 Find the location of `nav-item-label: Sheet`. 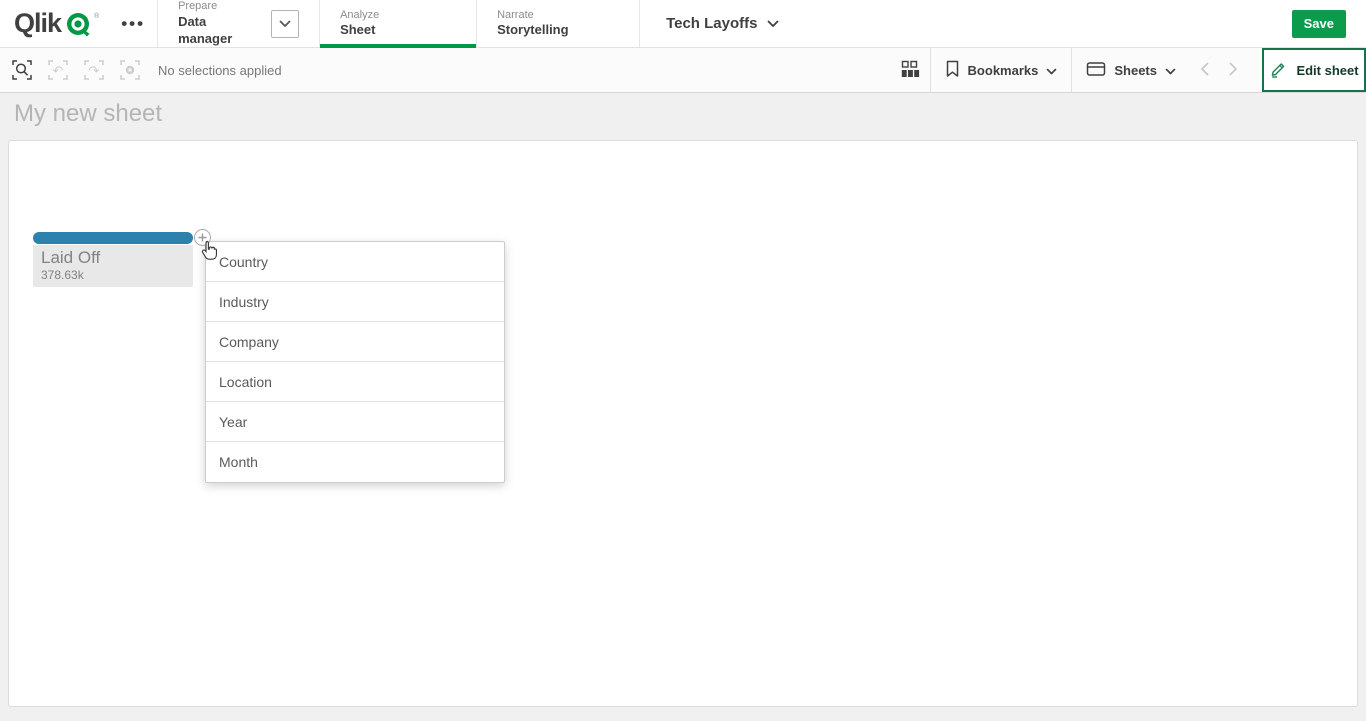

nav-item-label: Sheet is located at coordinates (358, 30).